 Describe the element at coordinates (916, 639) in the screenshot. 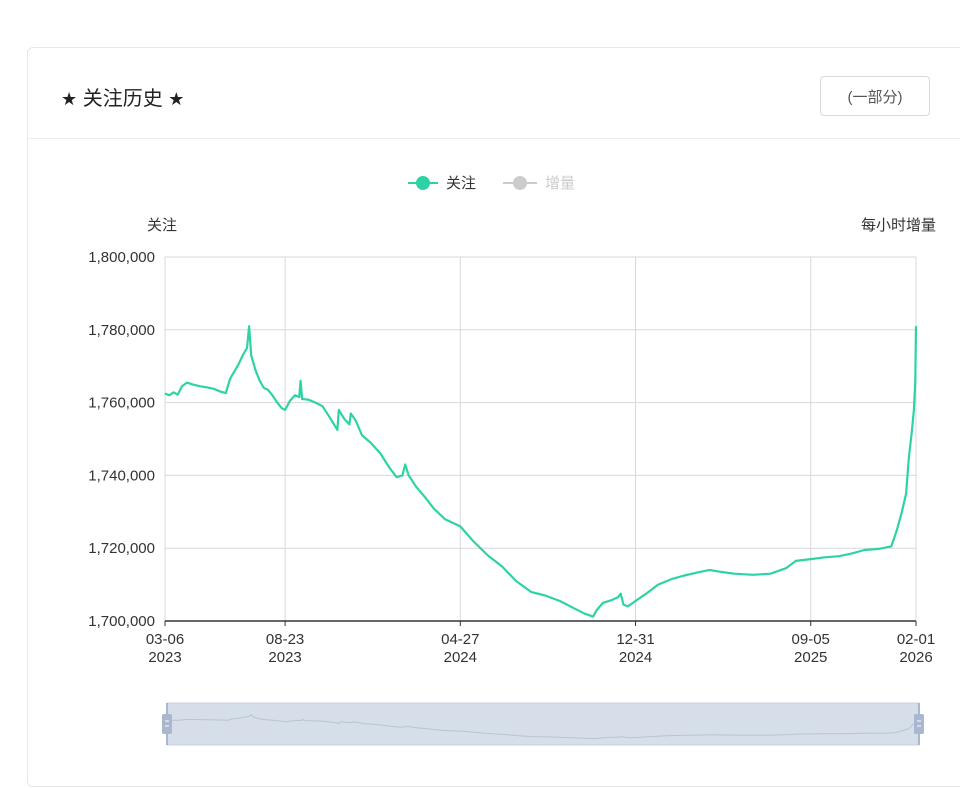

I see `x-tick-label: 02-01` at that location.